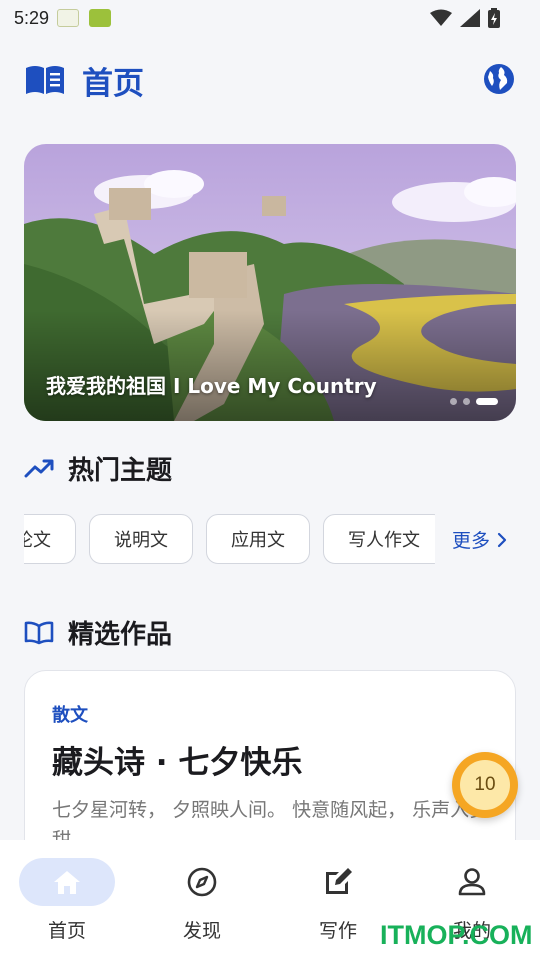  What do you see at coordinates (338, 903) in the screenshot?
I see `nav-item-write: 写作` at bounding box center [338, 903].